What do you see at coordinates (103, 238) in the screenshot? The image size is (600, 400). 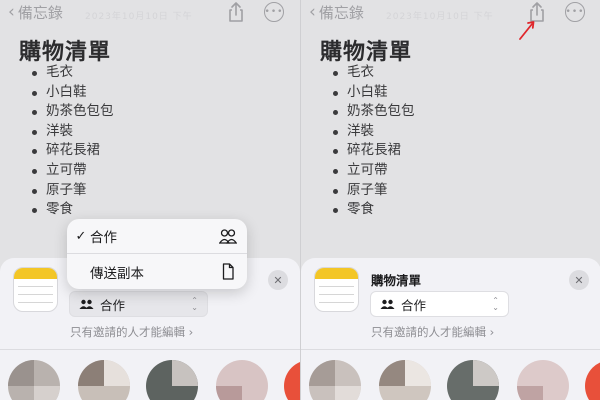 I see `menu-item-label: 合作` at bounding box center [103, 238].